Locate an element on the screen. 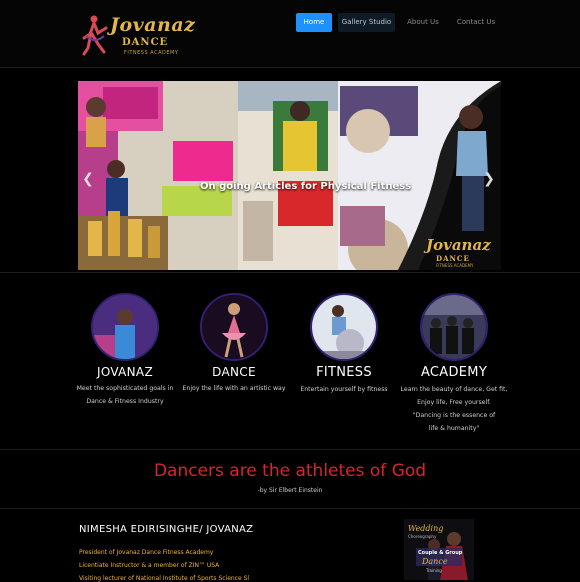 This screenshot has width=580, height=582. promo-line2: Dance is located at coordinates (435, 561).